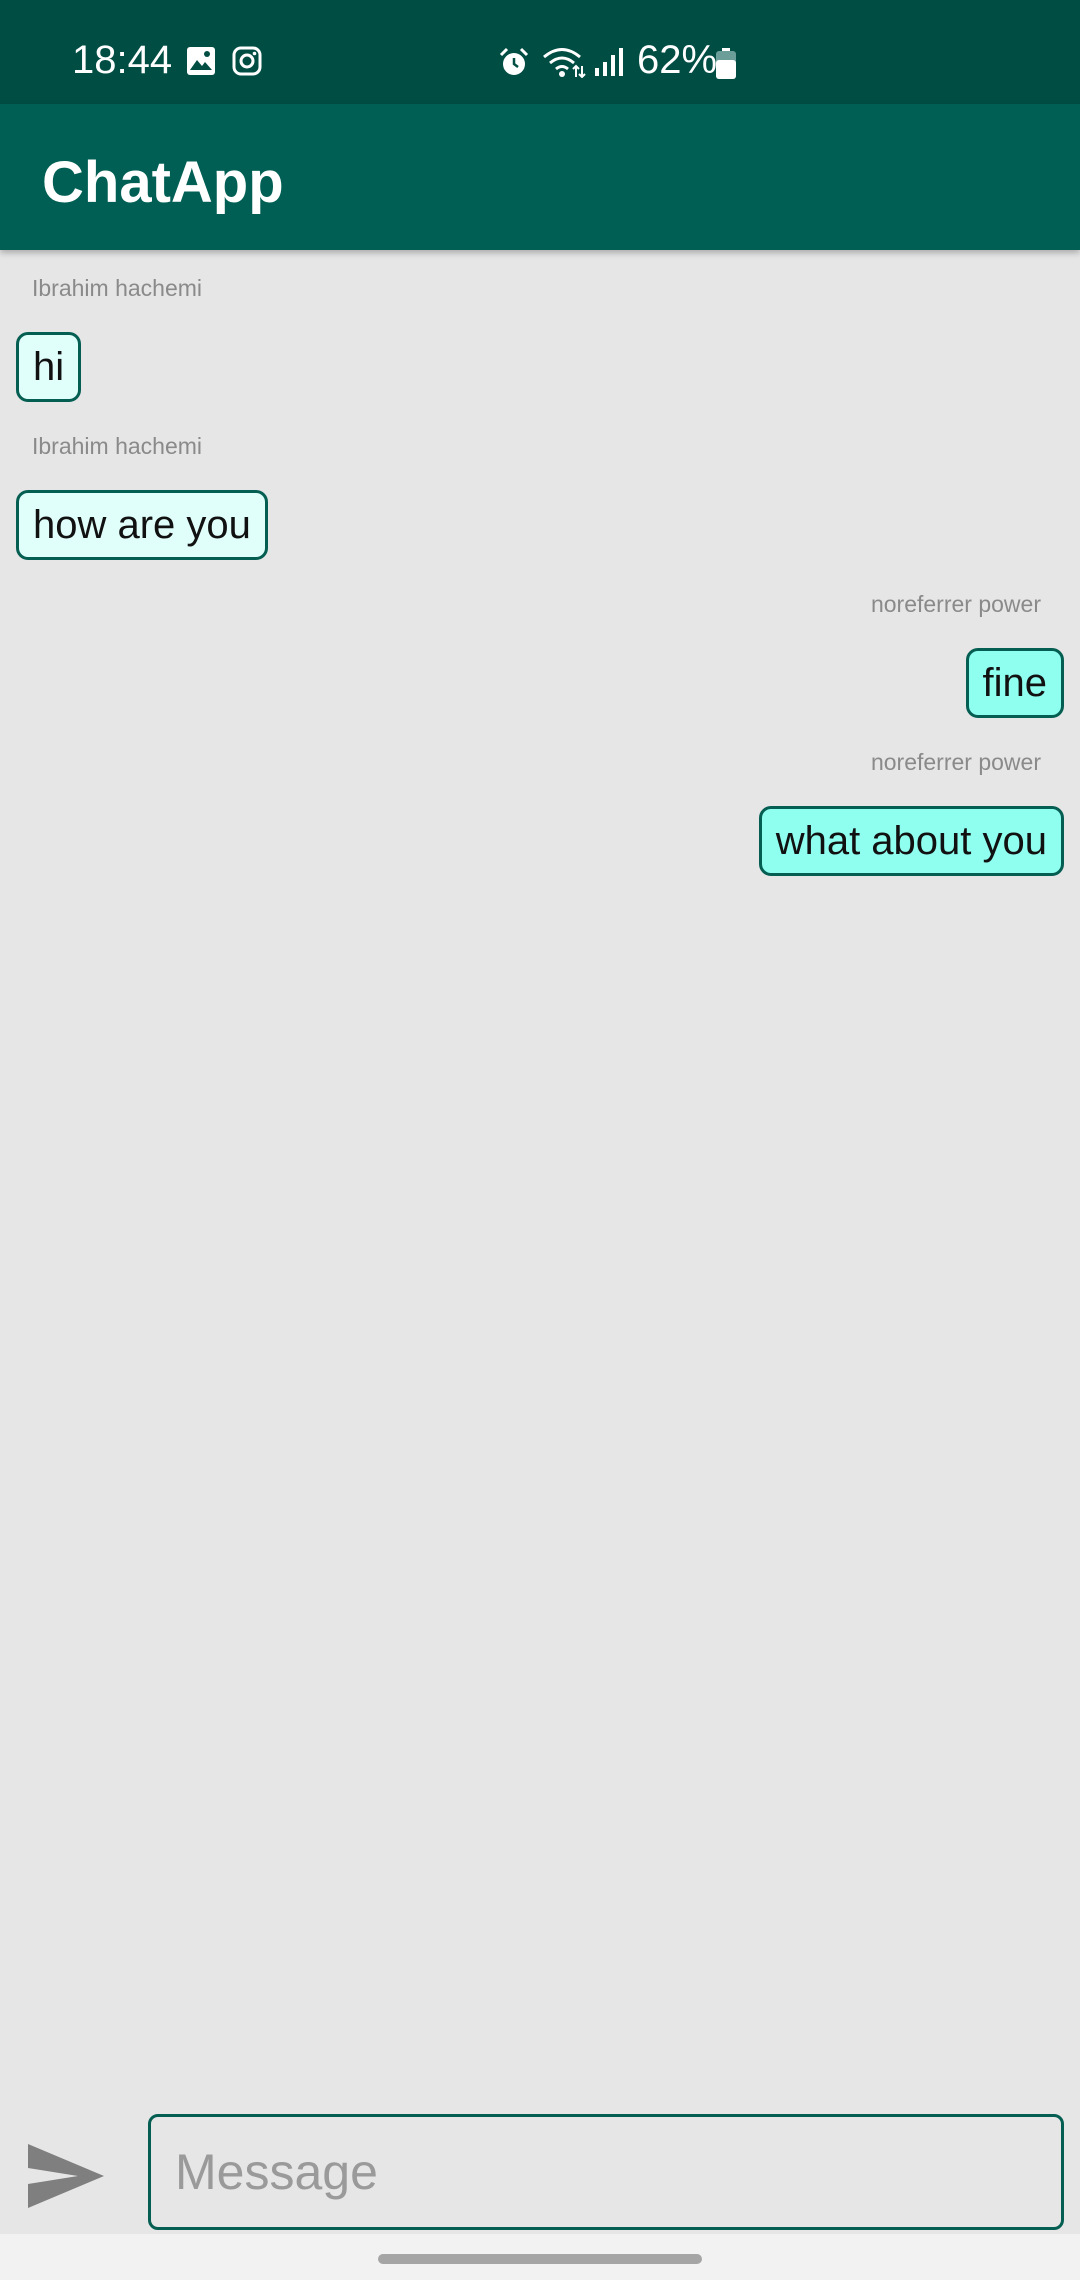 Image resolution: width=1080 pixels, height=2280 pixels. I want to click on home-gesture-handle, so click(540, 2259).